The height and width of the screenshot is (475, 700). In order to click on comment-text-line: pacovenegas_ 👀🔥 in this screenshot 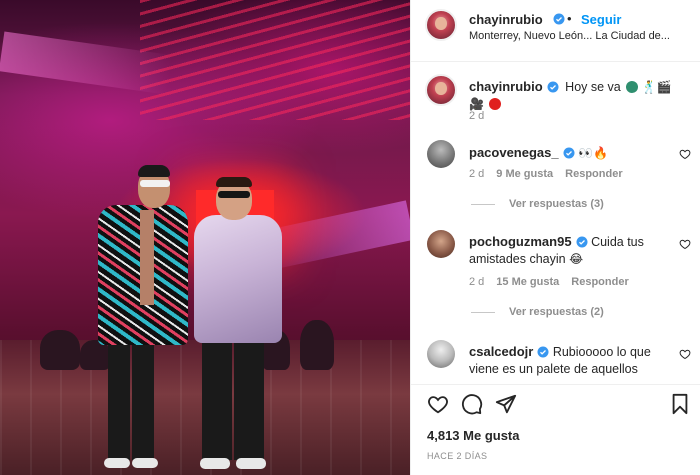, I will do `click(572, 153)`.